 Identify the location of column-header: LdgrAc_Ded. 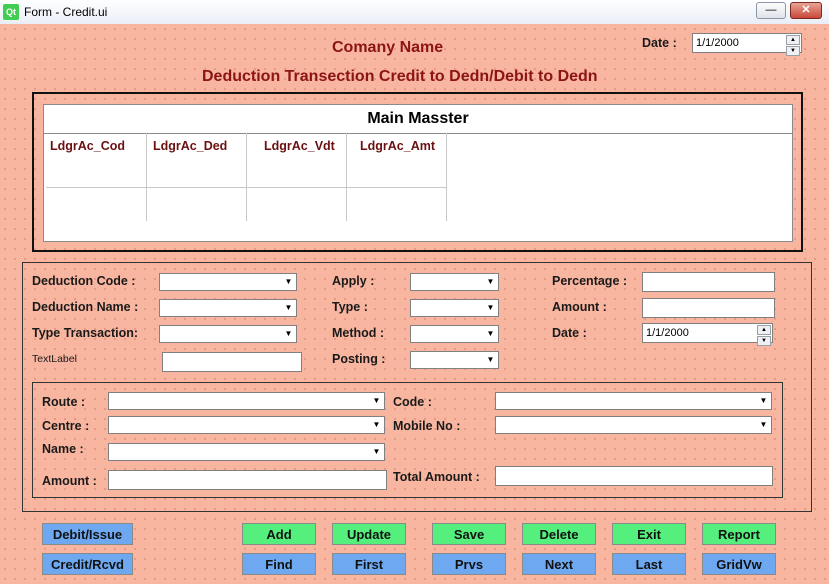
(190, 146).